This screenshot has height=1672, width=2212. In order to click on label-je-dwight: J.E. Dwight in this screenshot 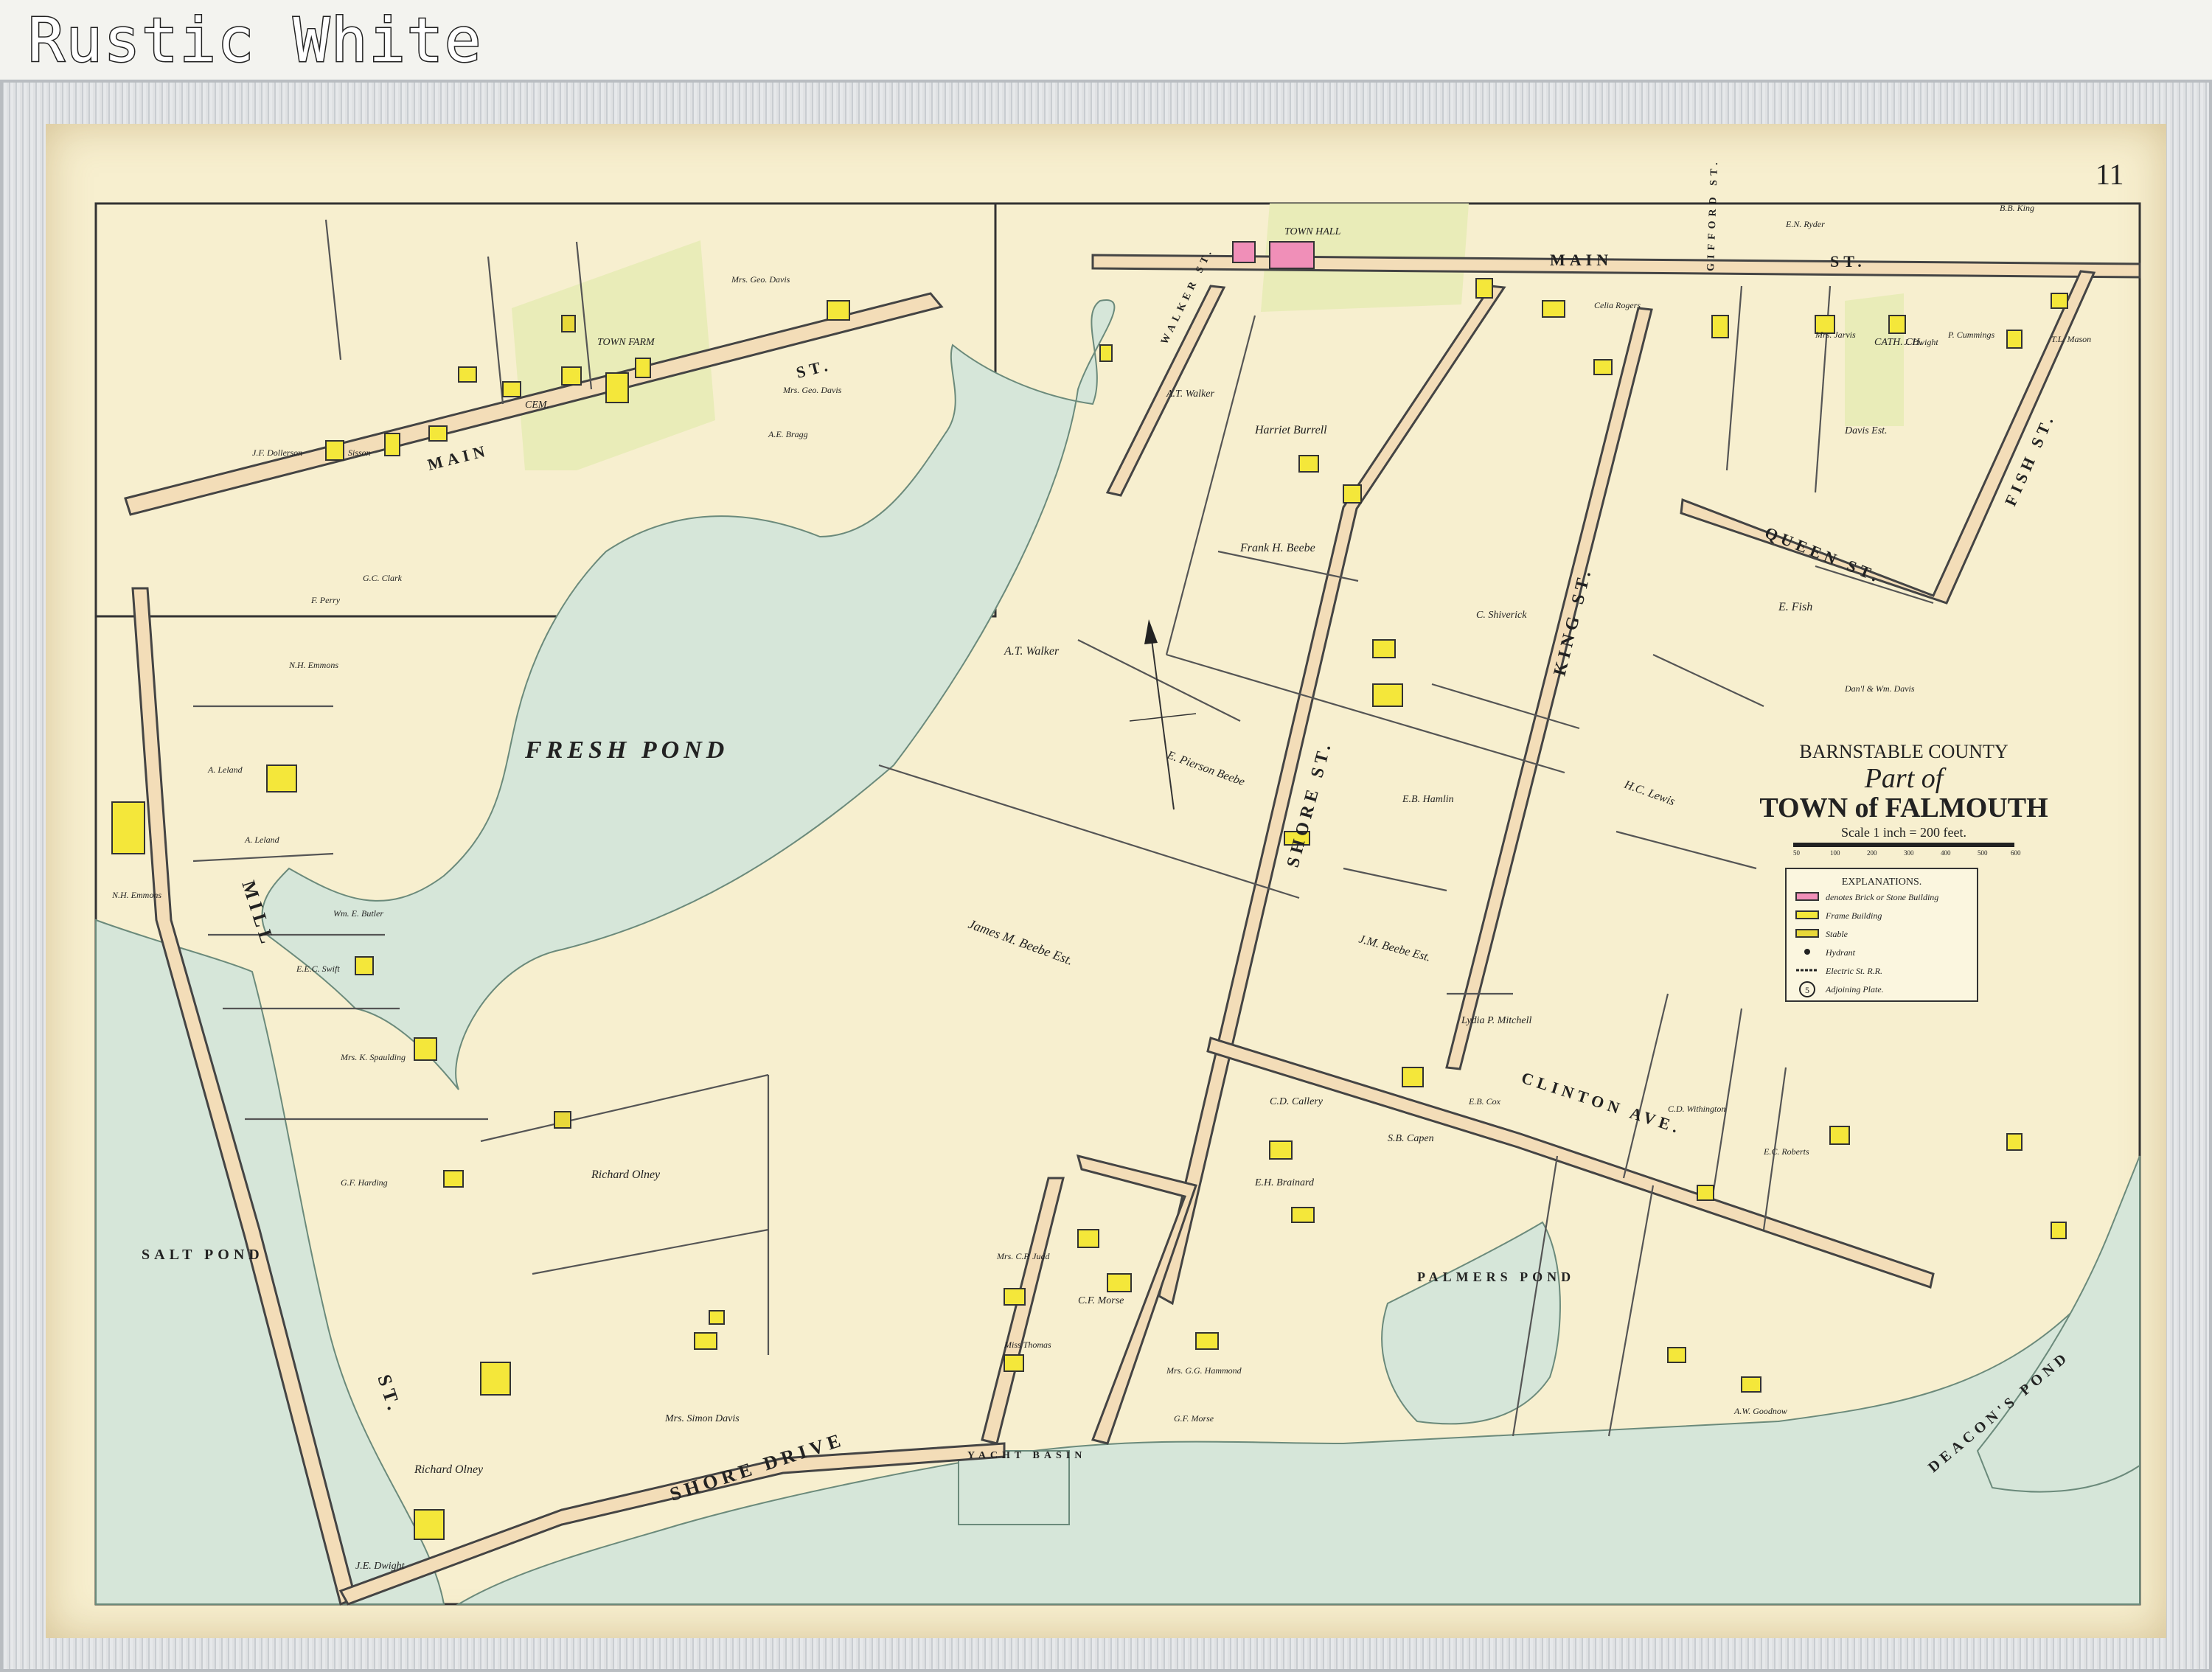, I will do `click(380, 1566)`.